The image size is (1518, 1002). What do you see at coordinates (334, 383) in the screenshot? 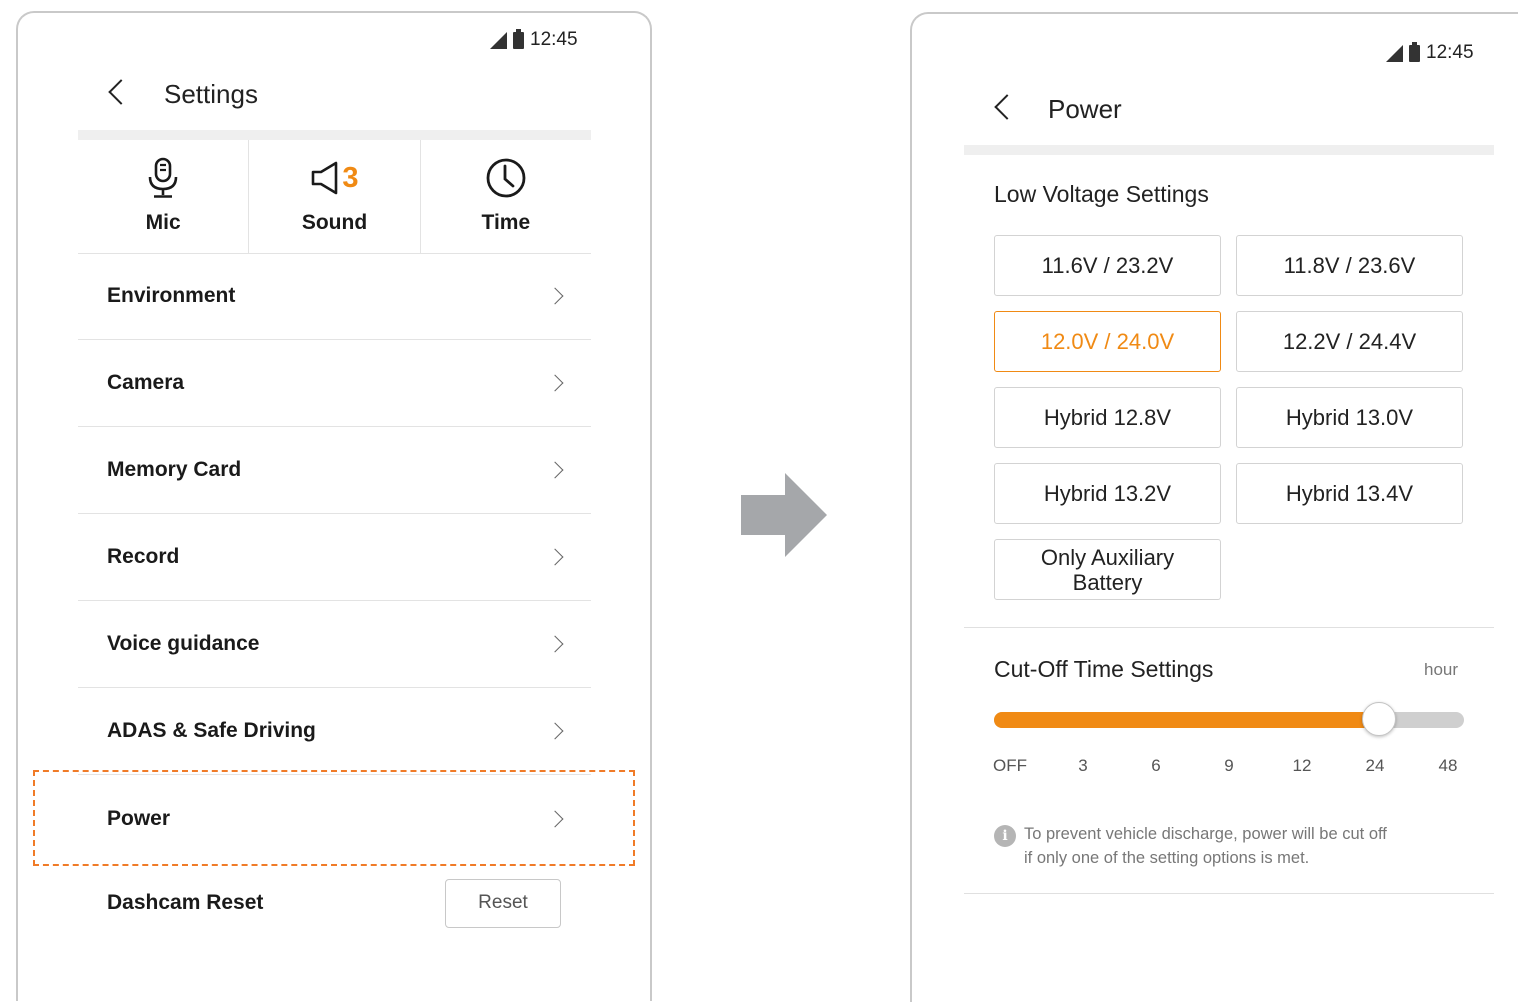
I see `menu-item-camera: Camera` at bounding box center [334, 383].